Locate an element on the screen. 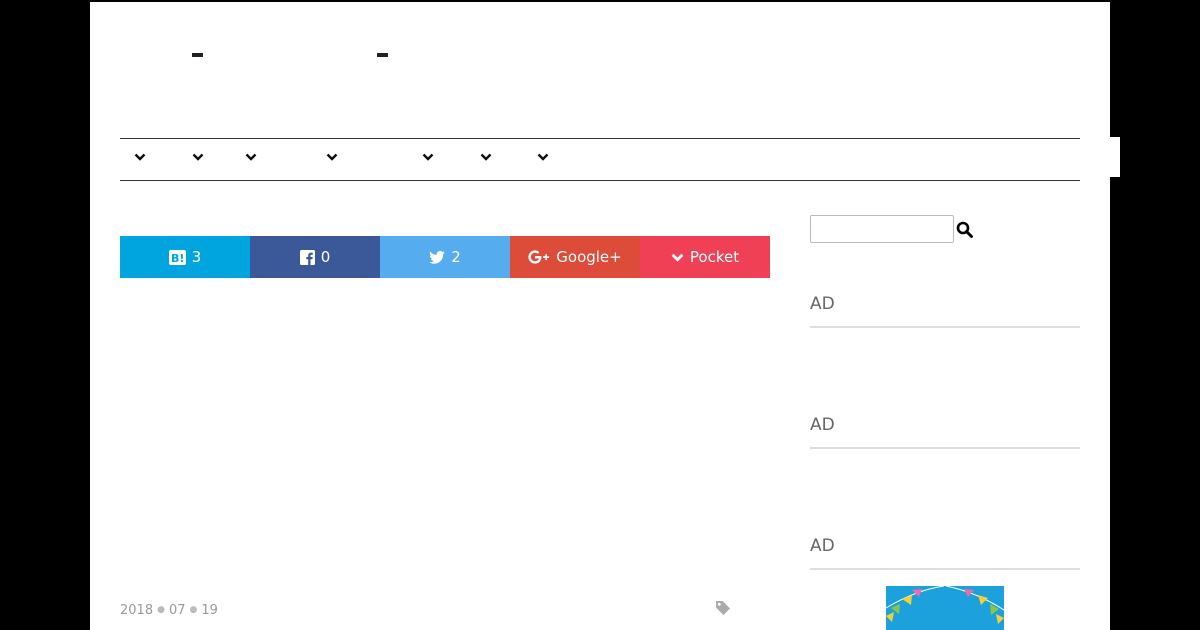 Image resolution: width=1200 pixels, height=630 pixels. facebook-share-count: 0 is located at coordinates (325, 257).